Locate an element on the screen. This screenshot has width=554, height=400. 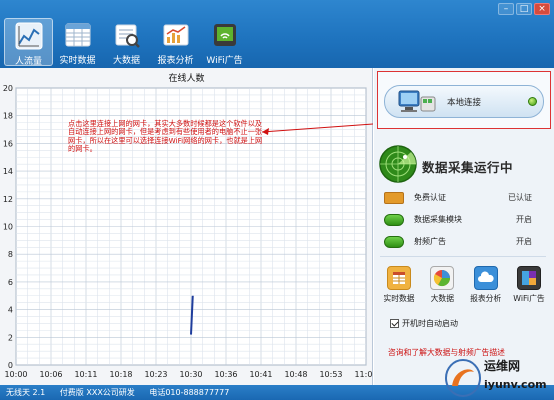
y-tick-label: 14 is located at coordinates (8, 171).